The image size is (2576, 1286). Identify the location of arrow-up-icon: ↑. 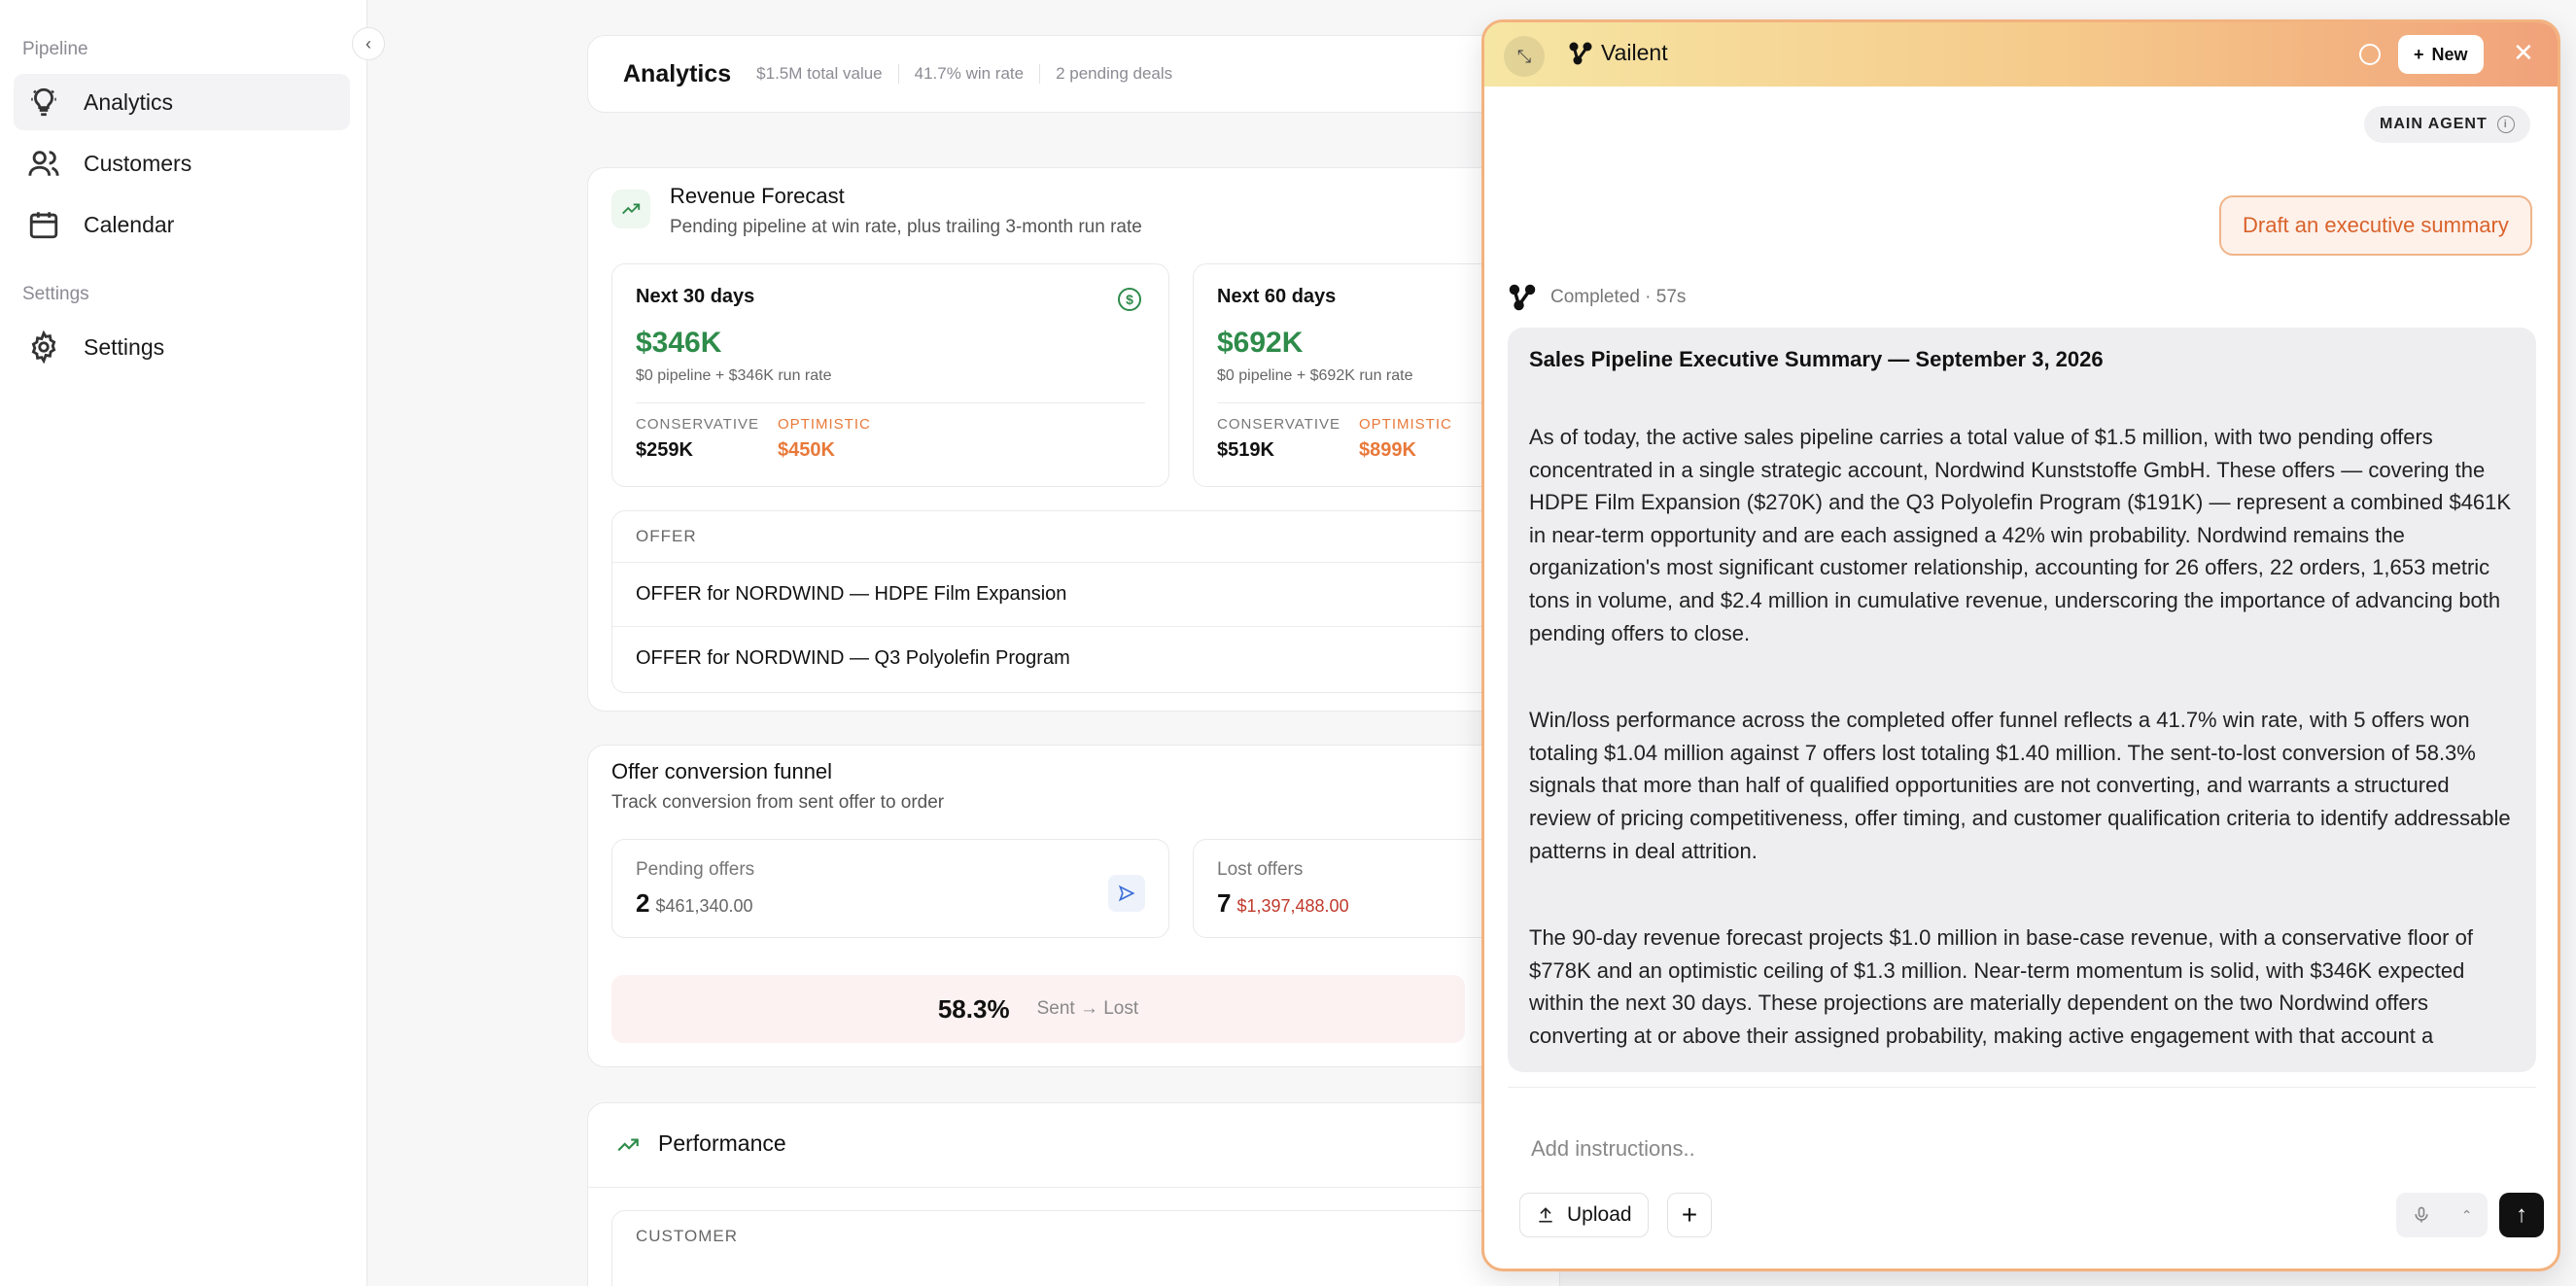
(2521, 1214).